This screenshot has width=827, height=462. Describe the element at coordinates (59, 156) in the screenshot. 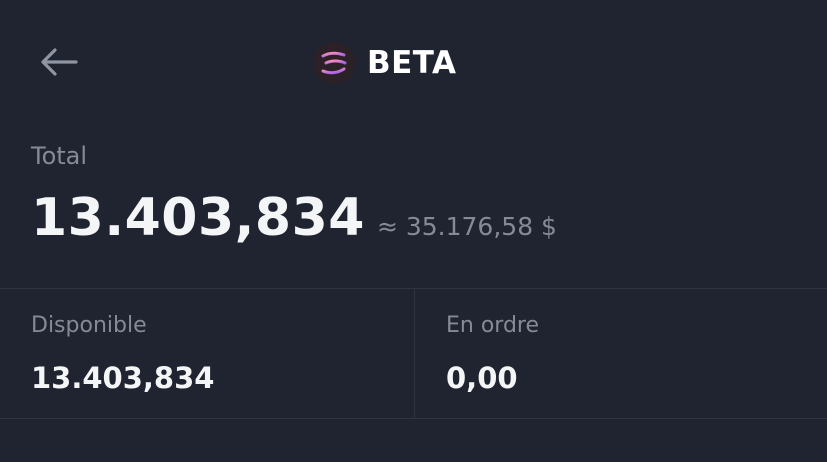

I see `total-label: Total` at that location.